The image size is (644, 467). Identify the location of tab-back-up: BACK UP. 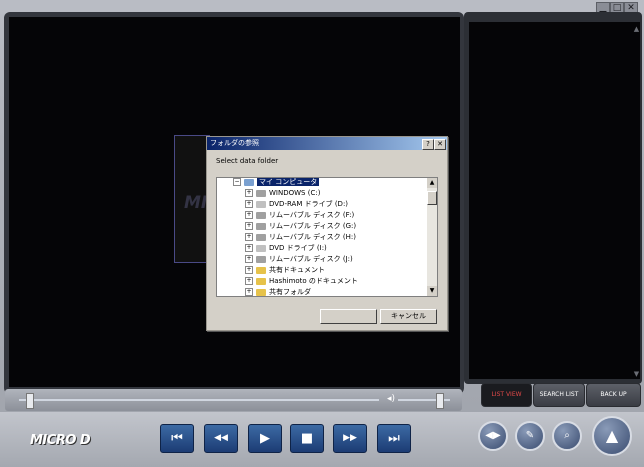
(613, 395).